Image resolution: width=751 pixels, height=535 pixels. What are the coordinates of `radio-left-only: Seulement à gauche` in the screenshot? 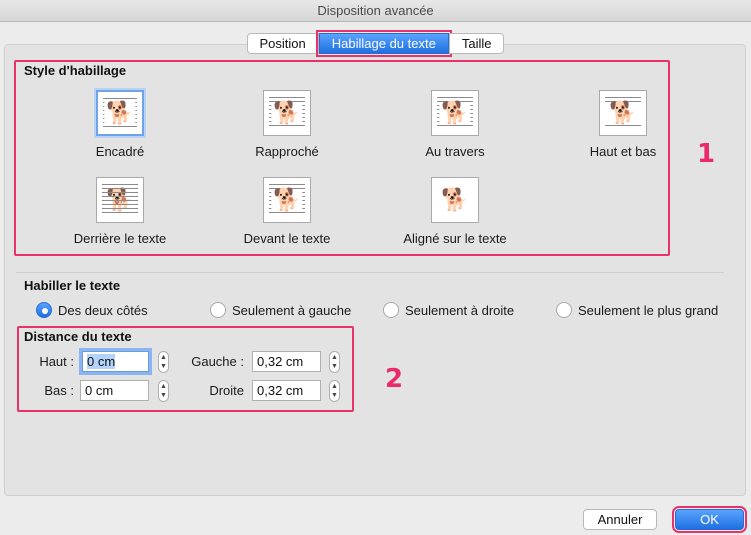 It's located at (280, 310).